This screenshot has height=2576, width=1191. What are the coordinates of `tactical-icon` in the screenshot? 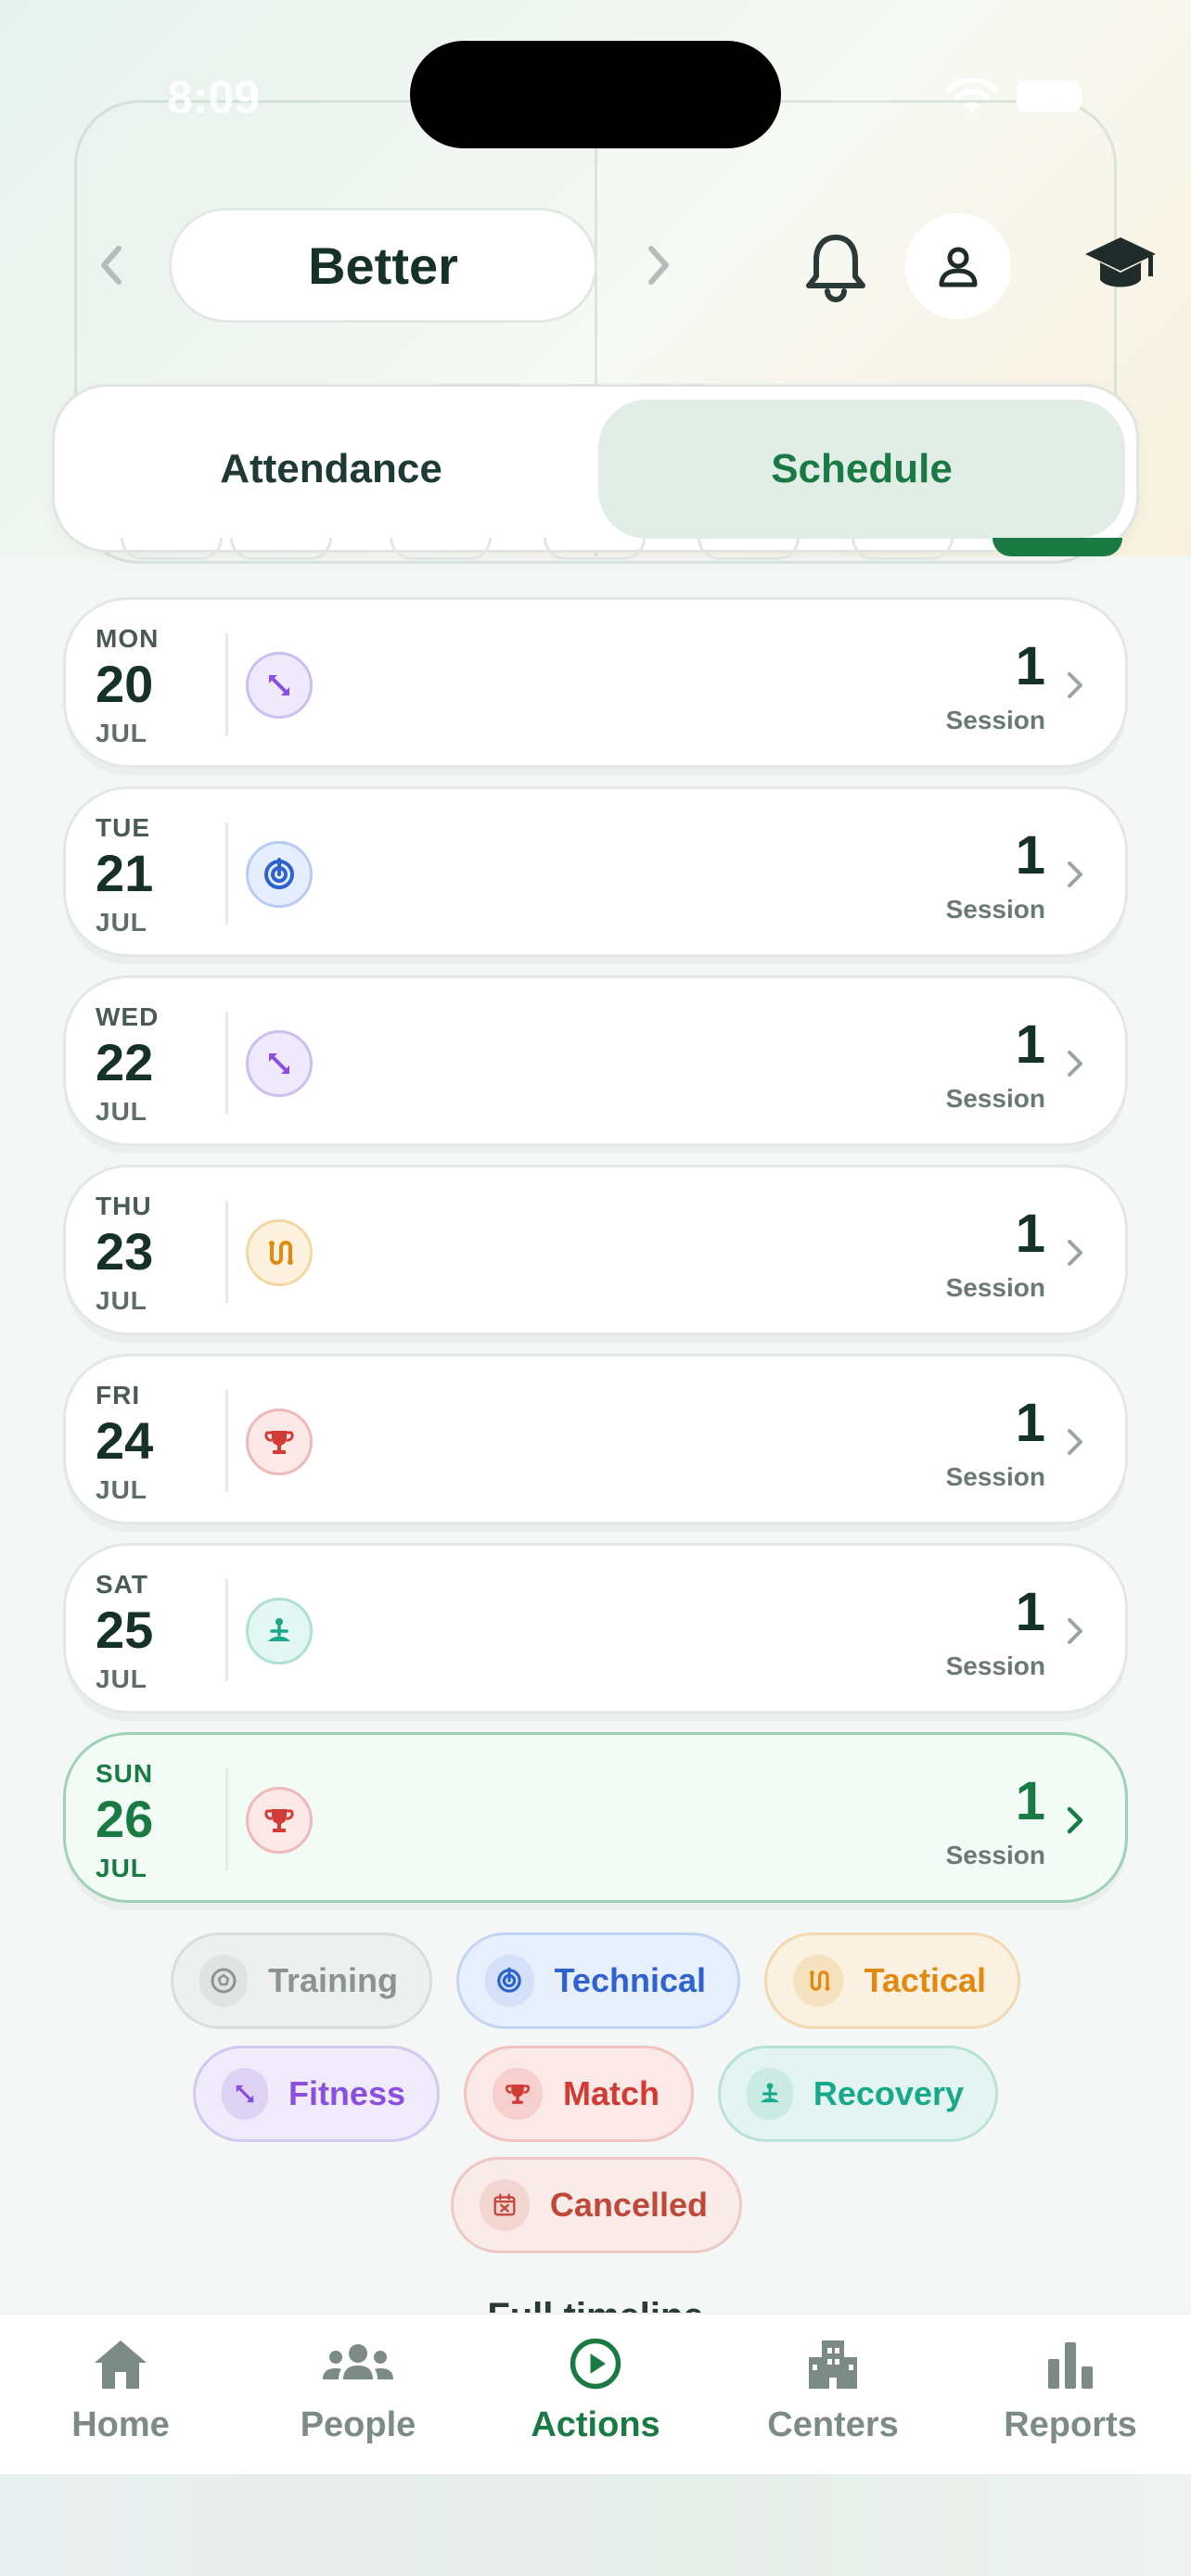 It's located at (279, 1252).